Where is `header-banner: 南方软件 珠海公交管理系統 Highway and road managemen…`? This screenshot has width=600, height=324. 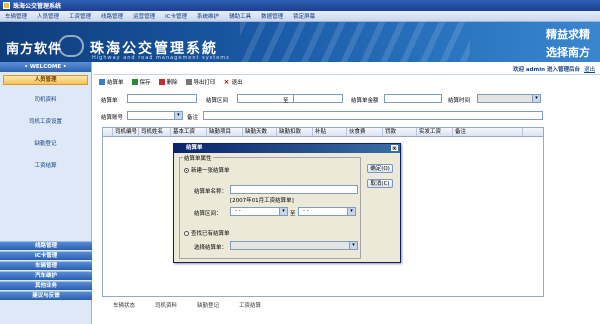 header-banner: 南方软件 珠海公交管理系統 Highway and road managemen… is located at coordinates (300, 42).